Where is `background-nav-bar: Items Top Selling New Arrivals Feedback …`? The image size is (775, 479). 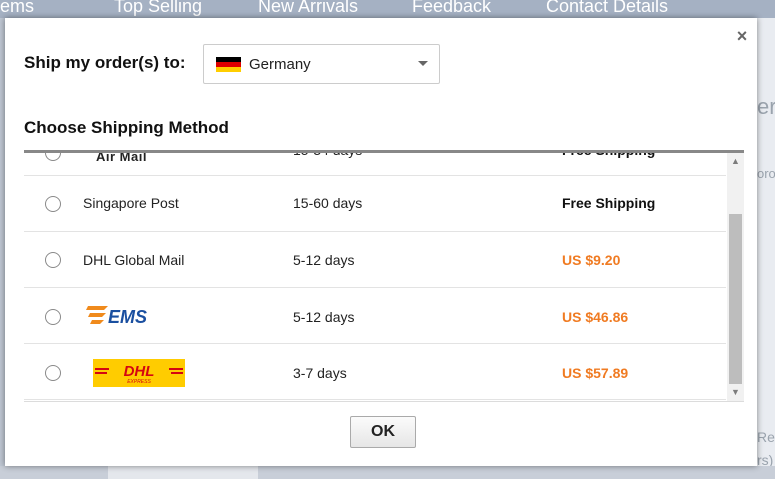 background-nav-bar: Items Top Selling New Arrivals Feedback … is located at coordinates (387, 9).